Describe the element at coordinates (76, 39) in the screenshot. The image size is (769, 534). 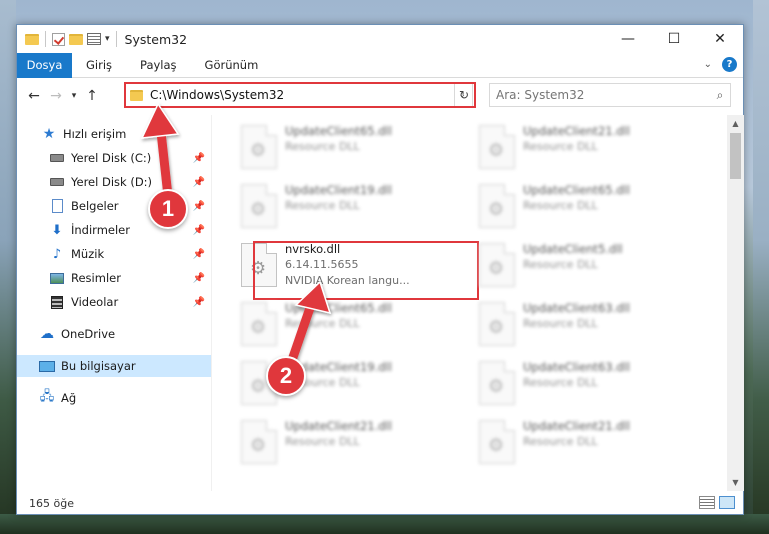
I see `new-folder-icon` at that location.